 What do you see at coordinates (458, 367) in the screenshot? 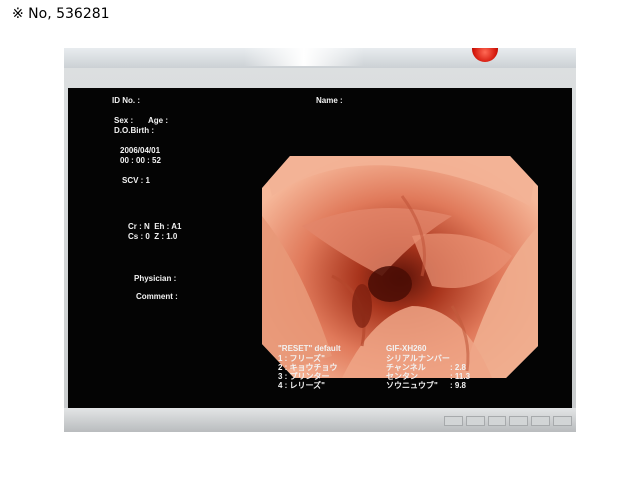
I see `channel-value: : 2.8` at bounding box center [458, 367].